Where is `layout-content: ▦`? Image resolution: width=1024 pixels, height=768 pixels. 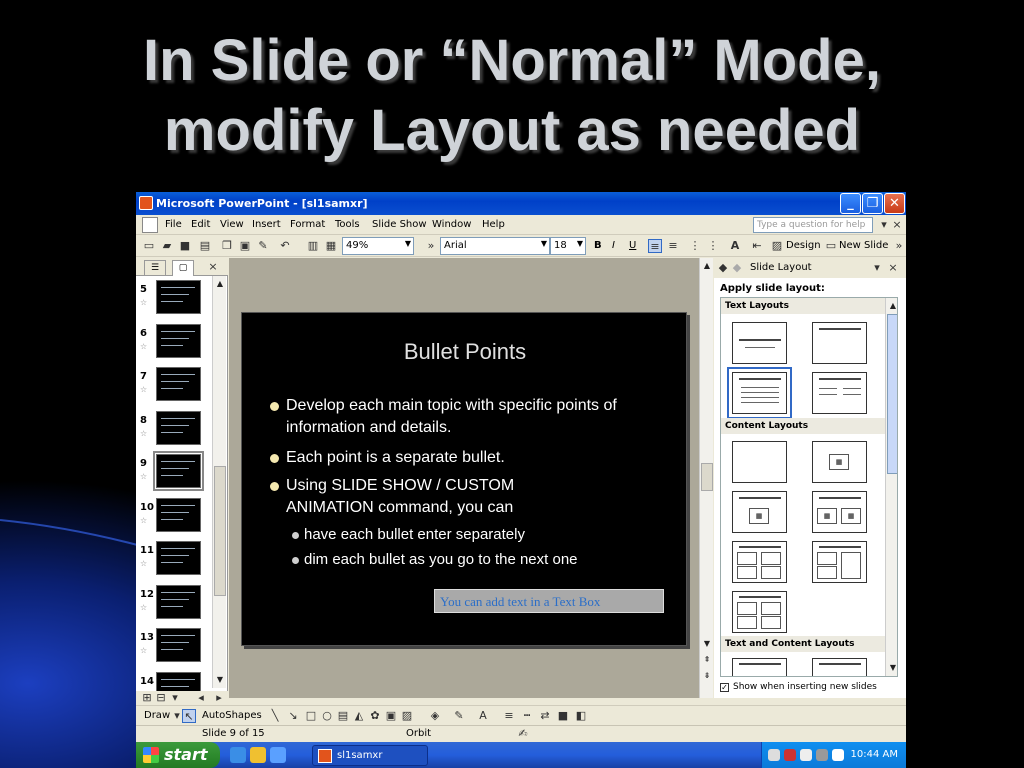 layout-content: ▦ is located at coordinates (839, 462).